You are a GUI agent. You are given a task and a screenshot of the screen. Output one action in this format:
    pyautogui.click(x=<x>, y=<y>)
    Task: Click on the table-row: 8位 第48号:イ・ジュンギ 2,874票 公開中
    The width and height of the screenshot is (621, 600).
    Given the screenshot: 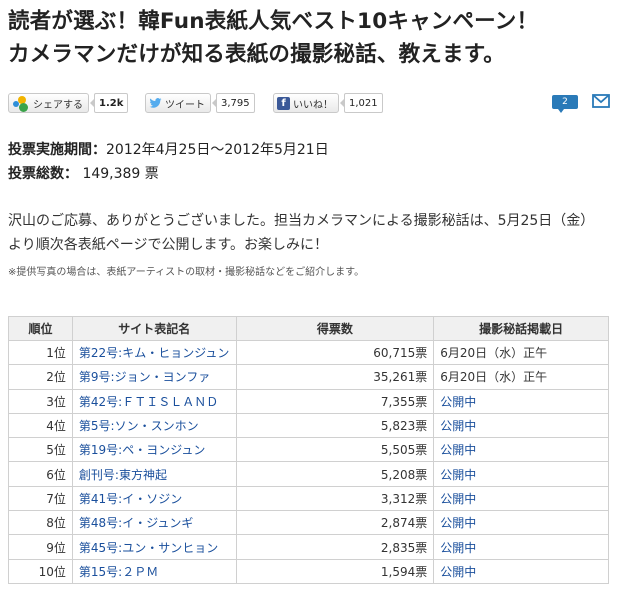 What is the action you would take?
    pyautogui.click(x=308, y=523)
    